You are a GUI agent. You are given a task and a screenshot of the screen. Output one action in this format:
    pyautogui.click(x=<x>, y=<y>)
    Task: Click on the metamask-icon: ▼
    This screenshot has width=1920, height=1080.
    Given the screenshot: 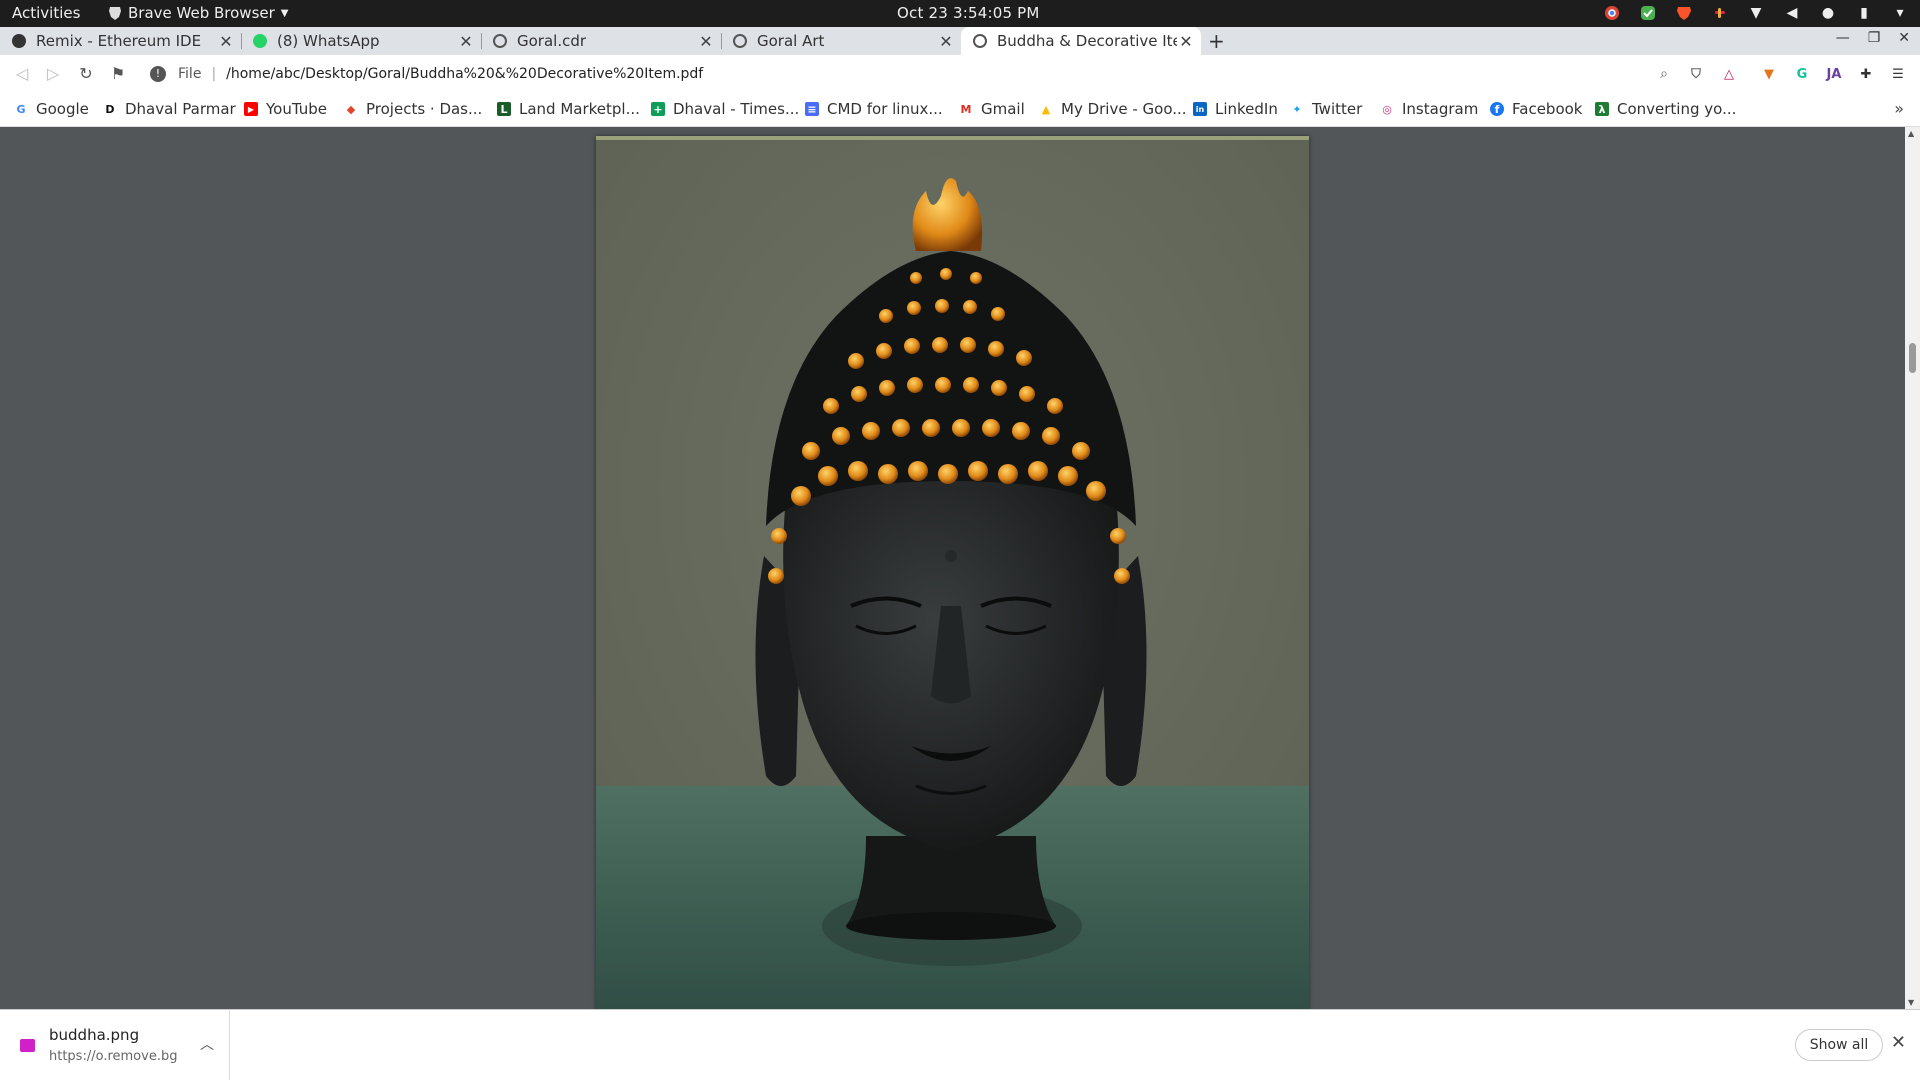 What is the action you would take?
    pyautogui.click(x=1769, y=74)
    